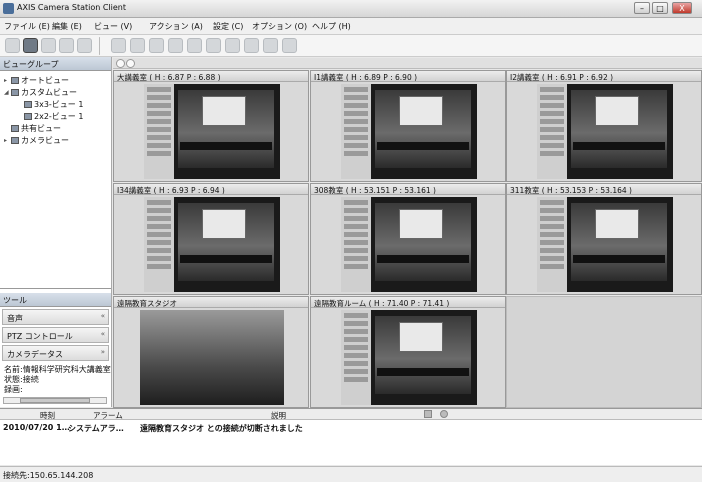 This screenshot has height=482, width=702. What do you see at coordinates (211, 76) in the screenshot?
I see `camera-title: 大講義室 ( H : 6.87 P : 6.88 )` at bounding box center [211, 76].